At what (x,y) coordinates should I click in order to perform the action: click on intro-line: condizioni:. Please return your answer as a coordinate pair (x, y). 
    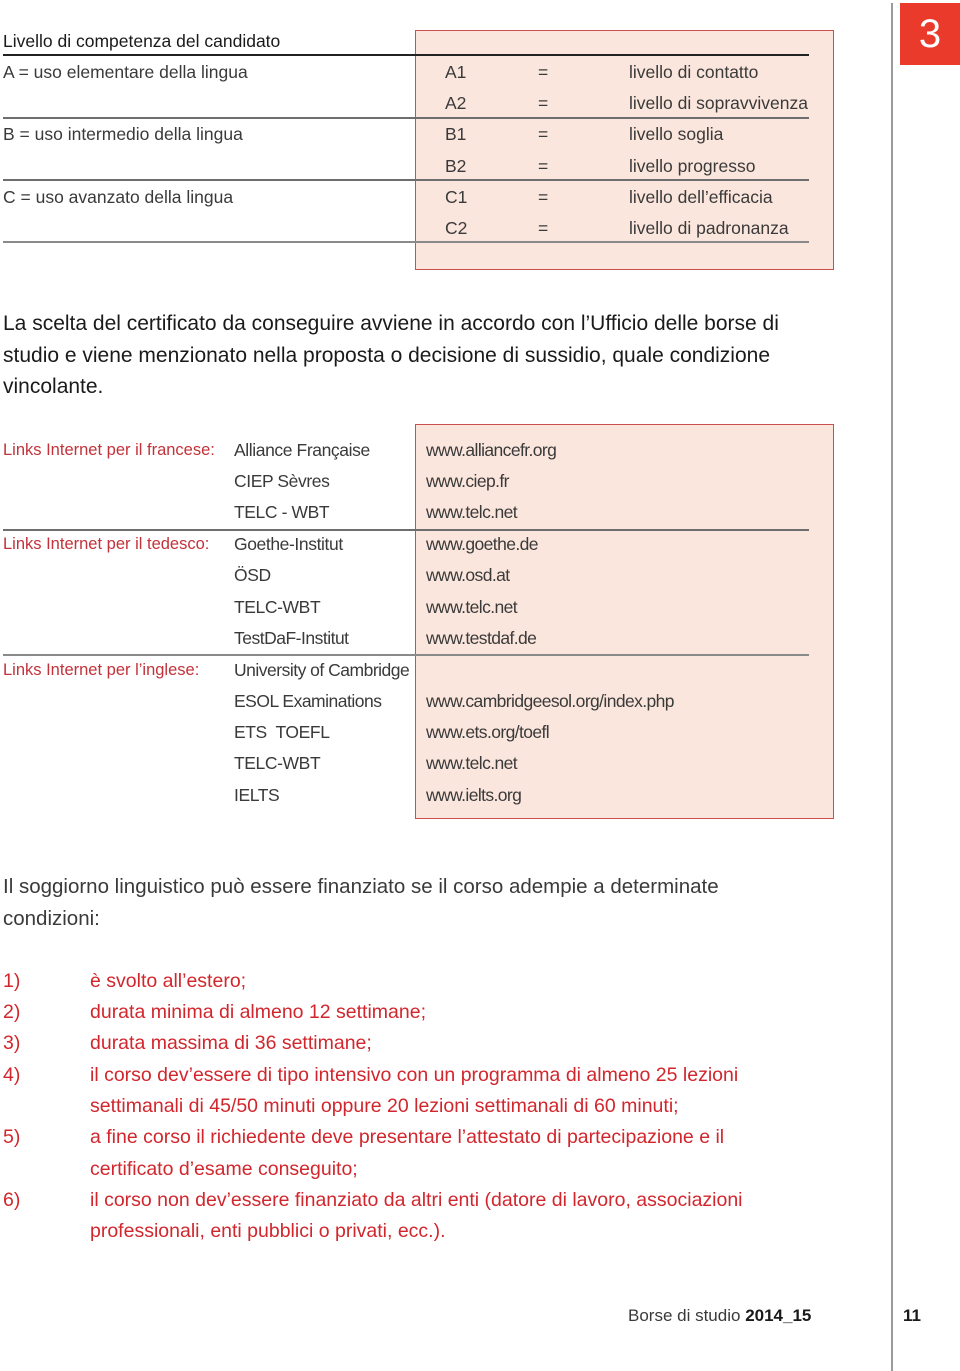
    Looking at the image, I should click on (51, 918).